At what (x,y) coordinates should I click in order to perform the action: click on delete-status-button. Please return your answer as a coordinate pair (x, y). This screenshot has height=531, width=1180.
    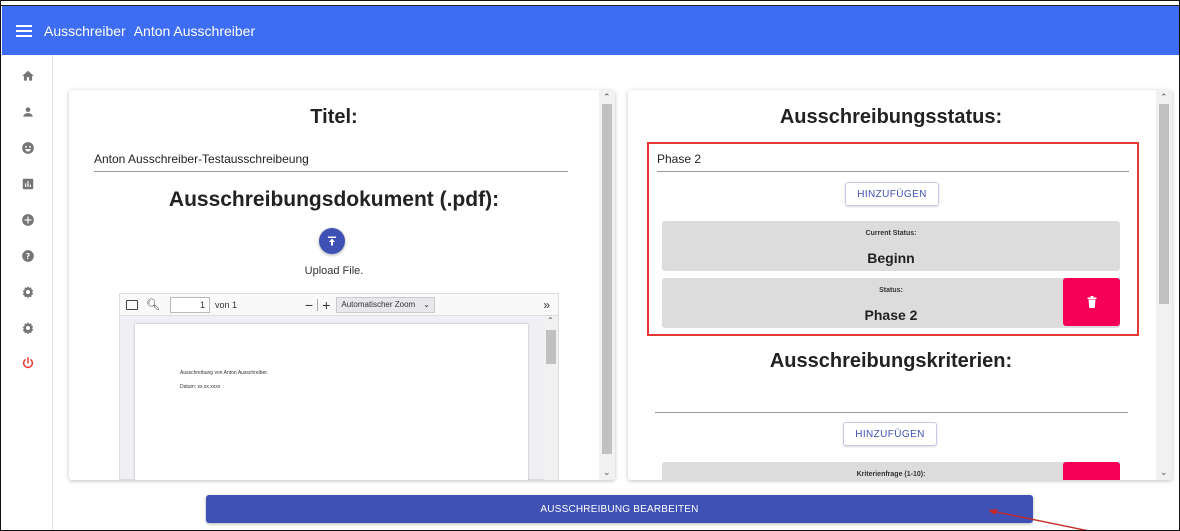
    Looking at the image, I should click on (1091, 302).